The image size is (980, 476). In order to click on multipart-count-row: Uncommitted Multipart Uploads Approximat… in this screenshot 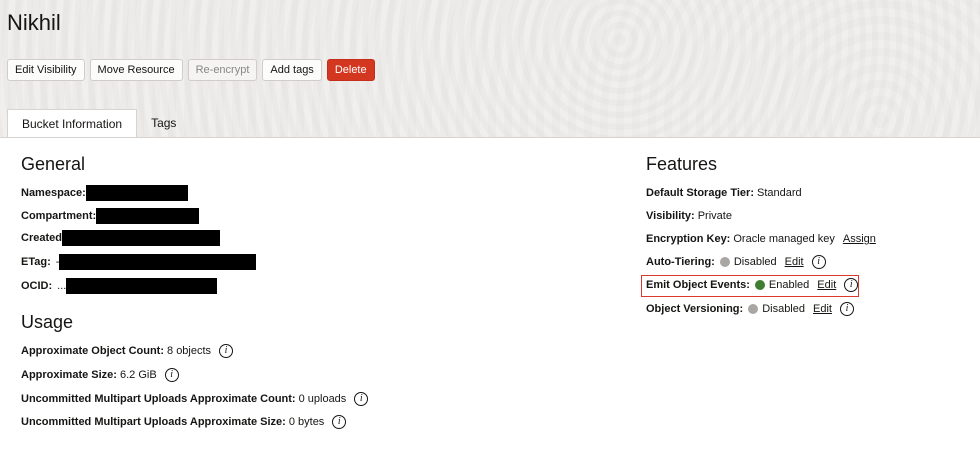, I will do `click(195, 399)`.